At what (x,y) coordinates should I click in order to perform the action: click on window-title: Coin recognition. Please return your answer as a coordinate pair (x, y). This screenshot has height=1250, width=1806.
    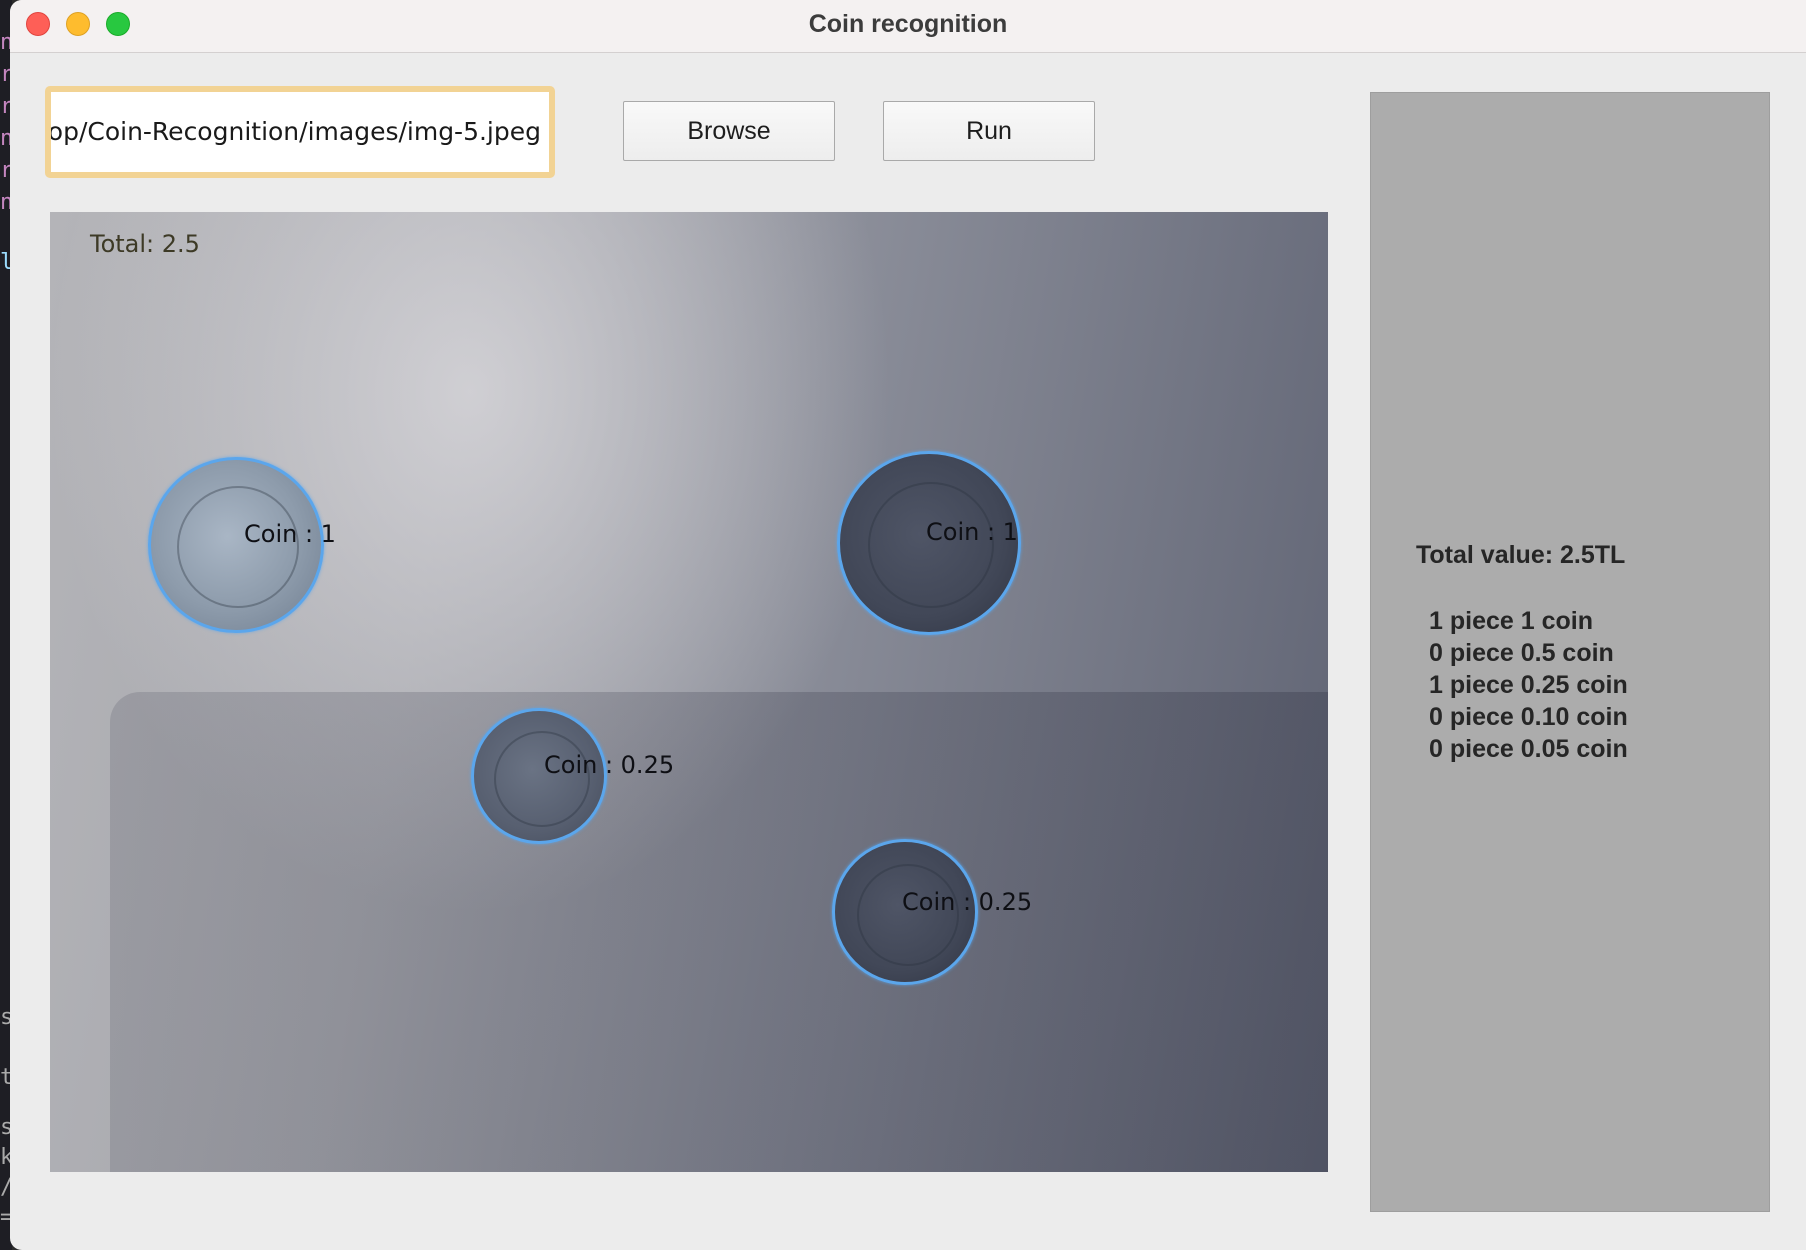
    Looking at the image, I should click on (908, 24).